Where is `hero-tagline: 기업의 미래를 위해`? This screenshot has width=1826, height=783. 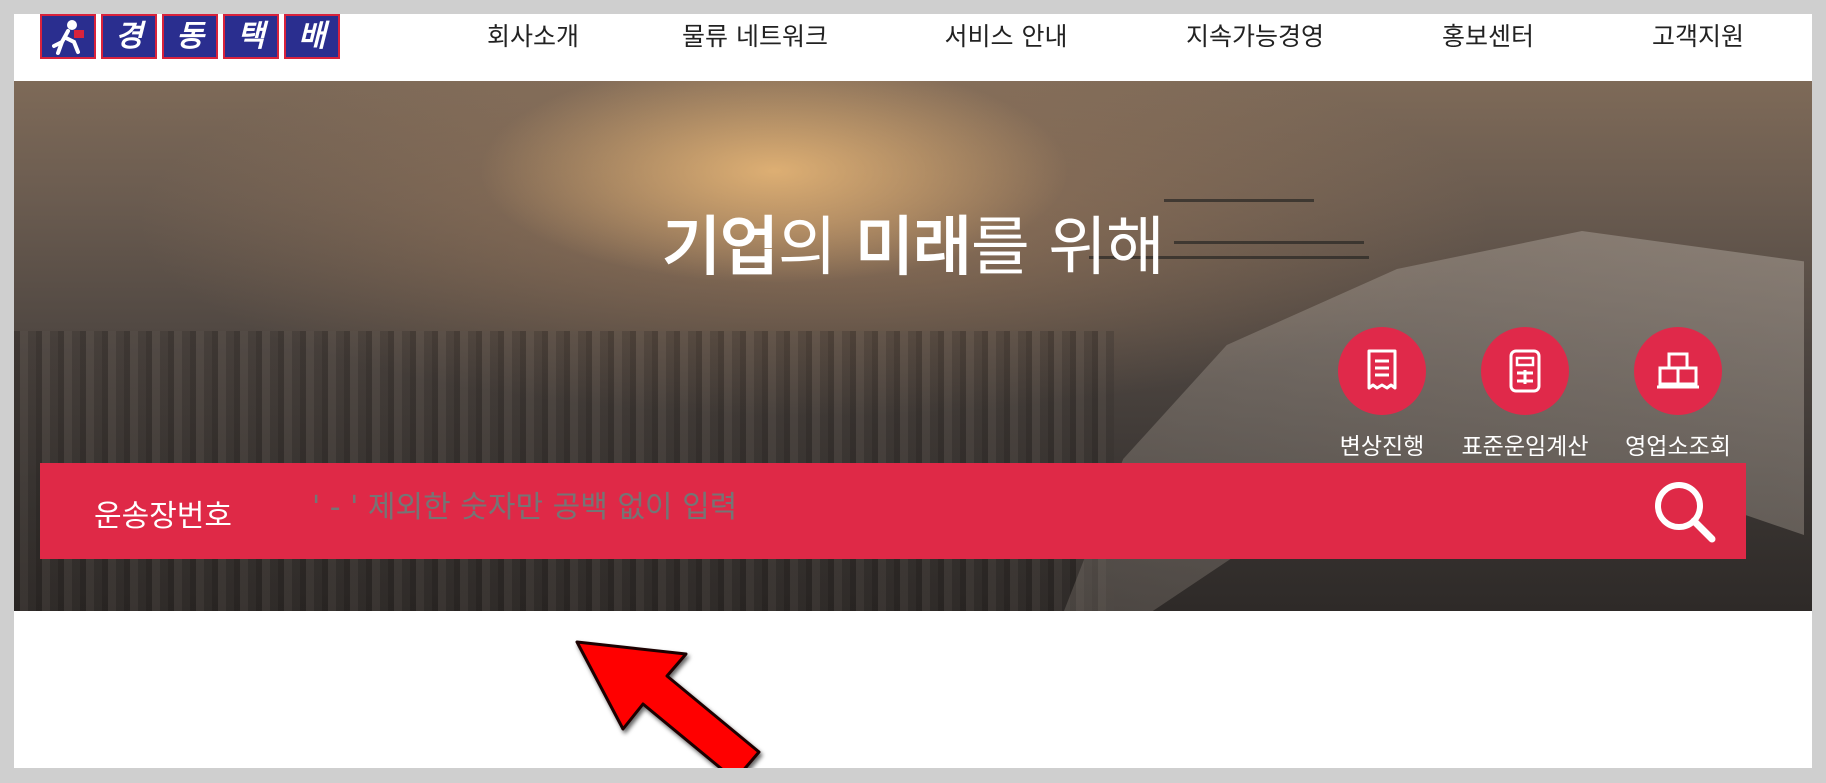 hero-tagline: 기업의 미래를 위해 is located at coordinates (913, 242).